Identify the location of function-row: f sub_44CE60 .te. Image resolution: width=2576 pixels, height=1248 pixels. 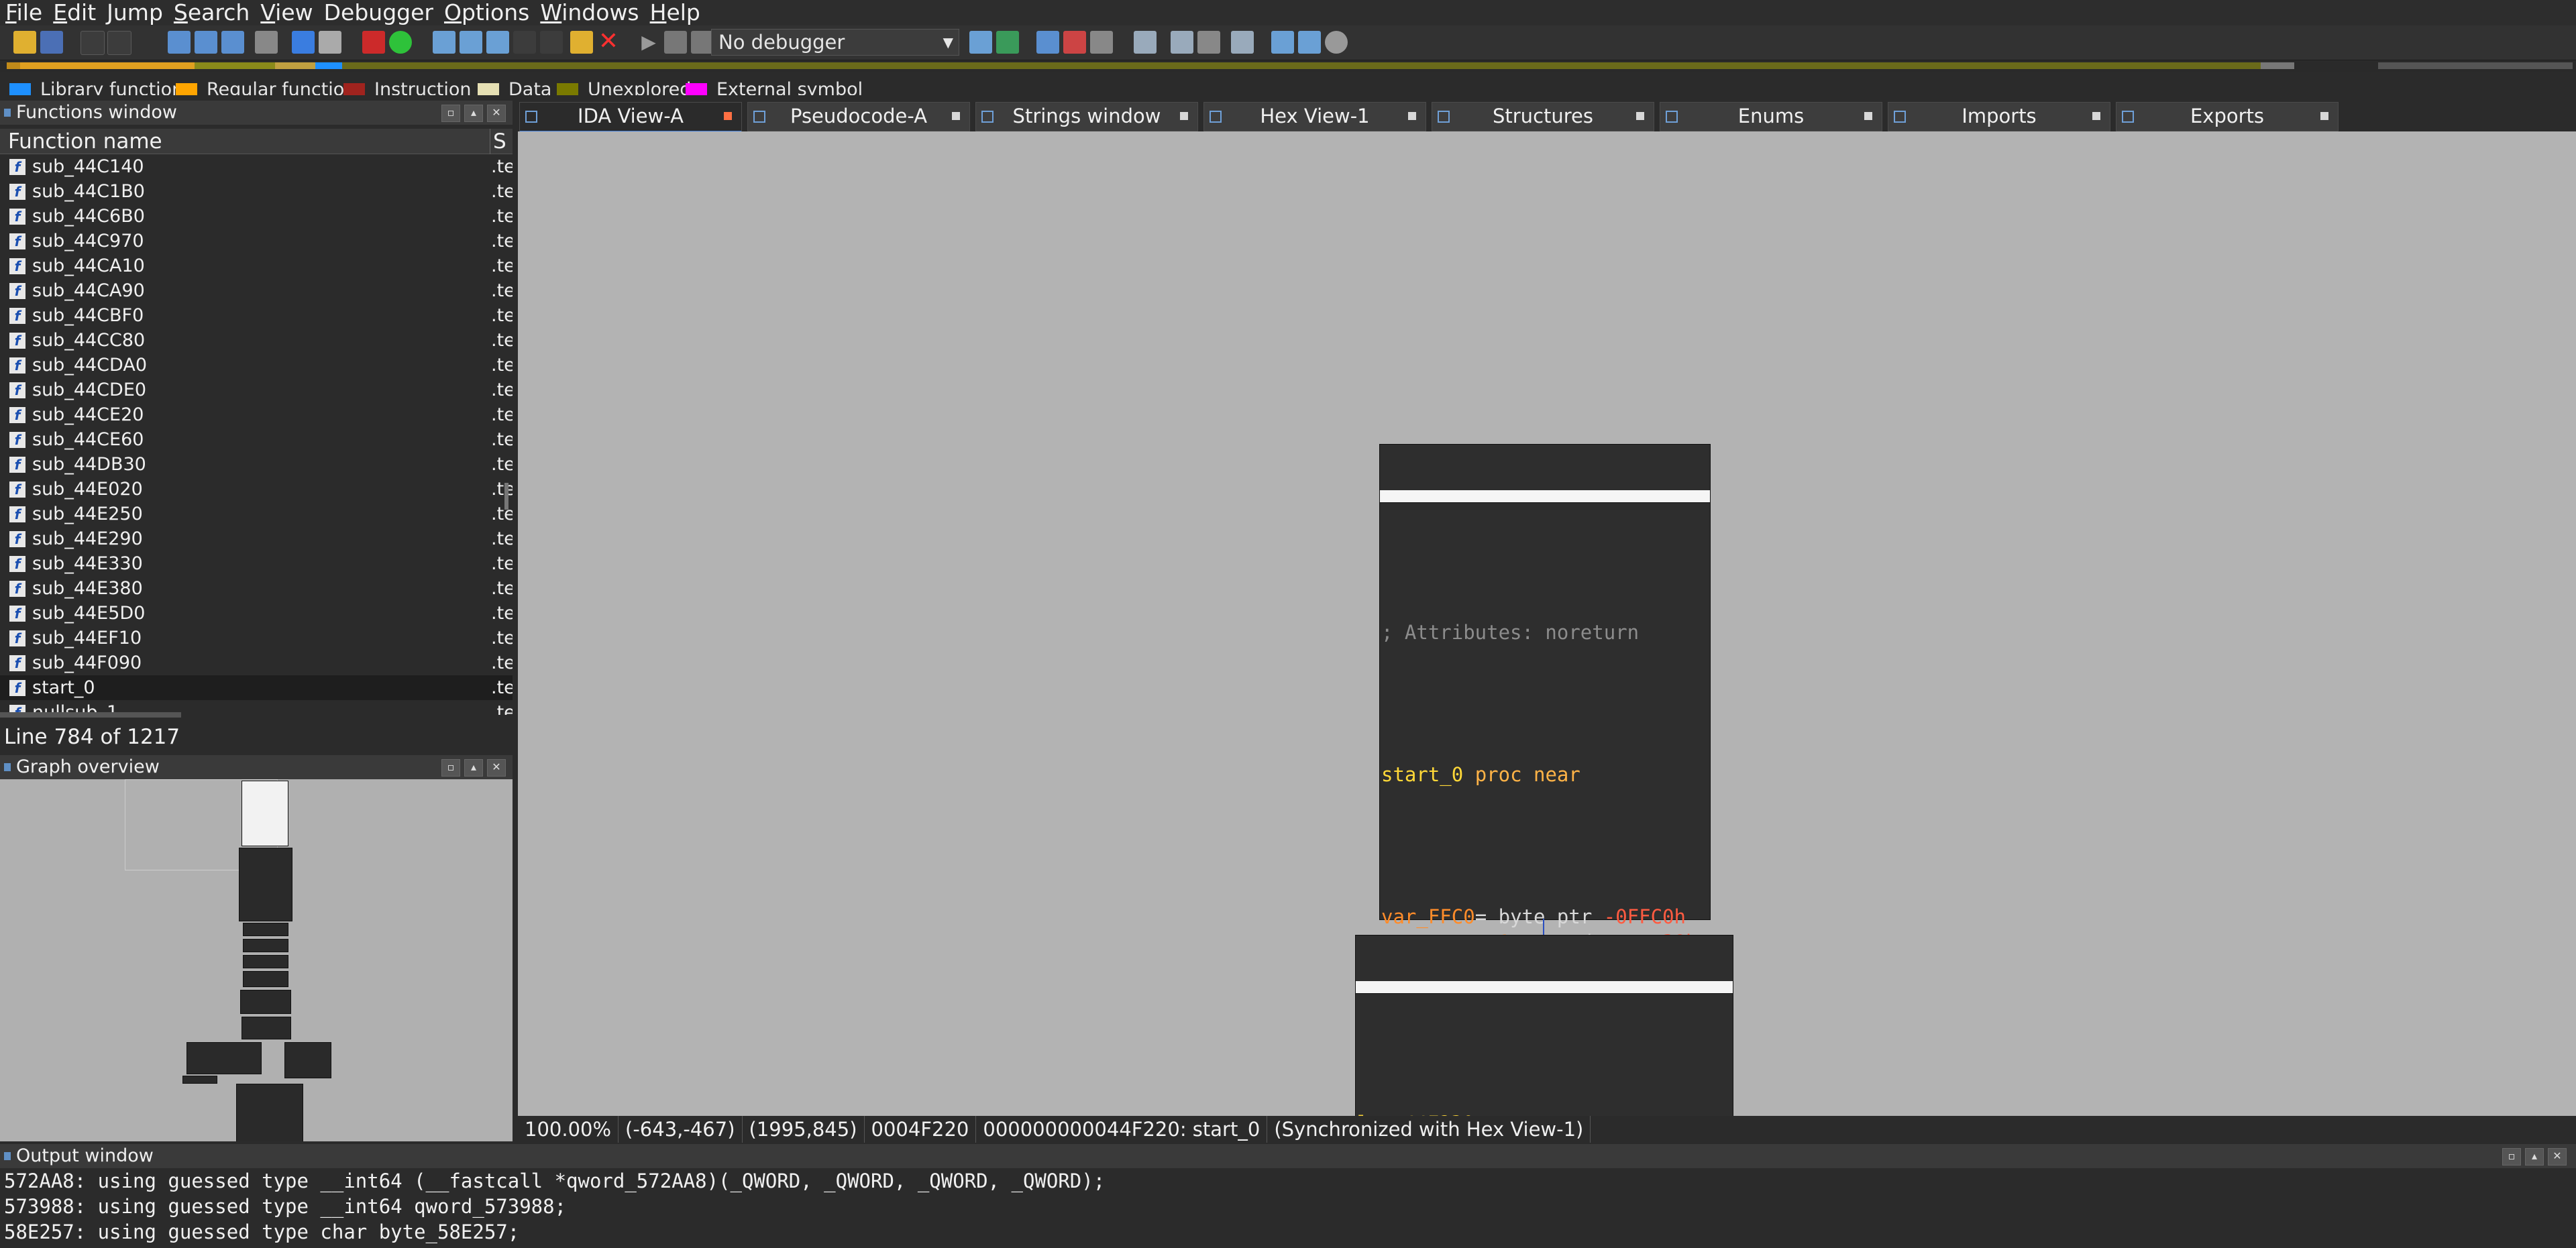
(256, 439).